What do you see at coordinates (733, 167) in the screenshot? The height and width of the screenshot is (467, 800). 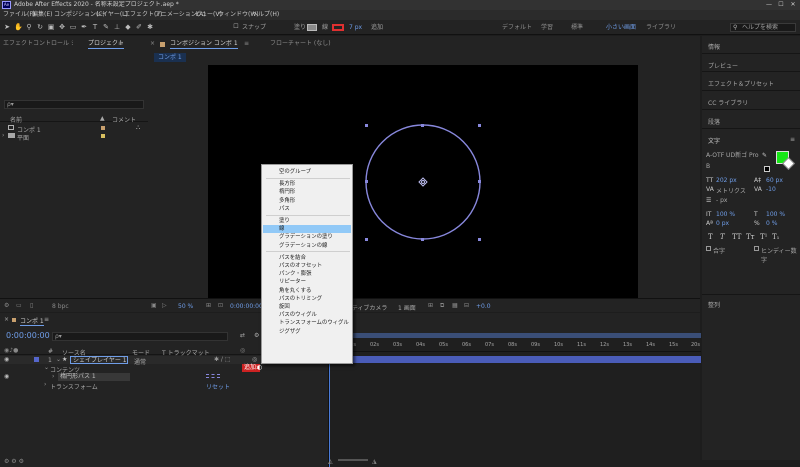 I see `font-style-select: B` at bounding box center [733, 167].